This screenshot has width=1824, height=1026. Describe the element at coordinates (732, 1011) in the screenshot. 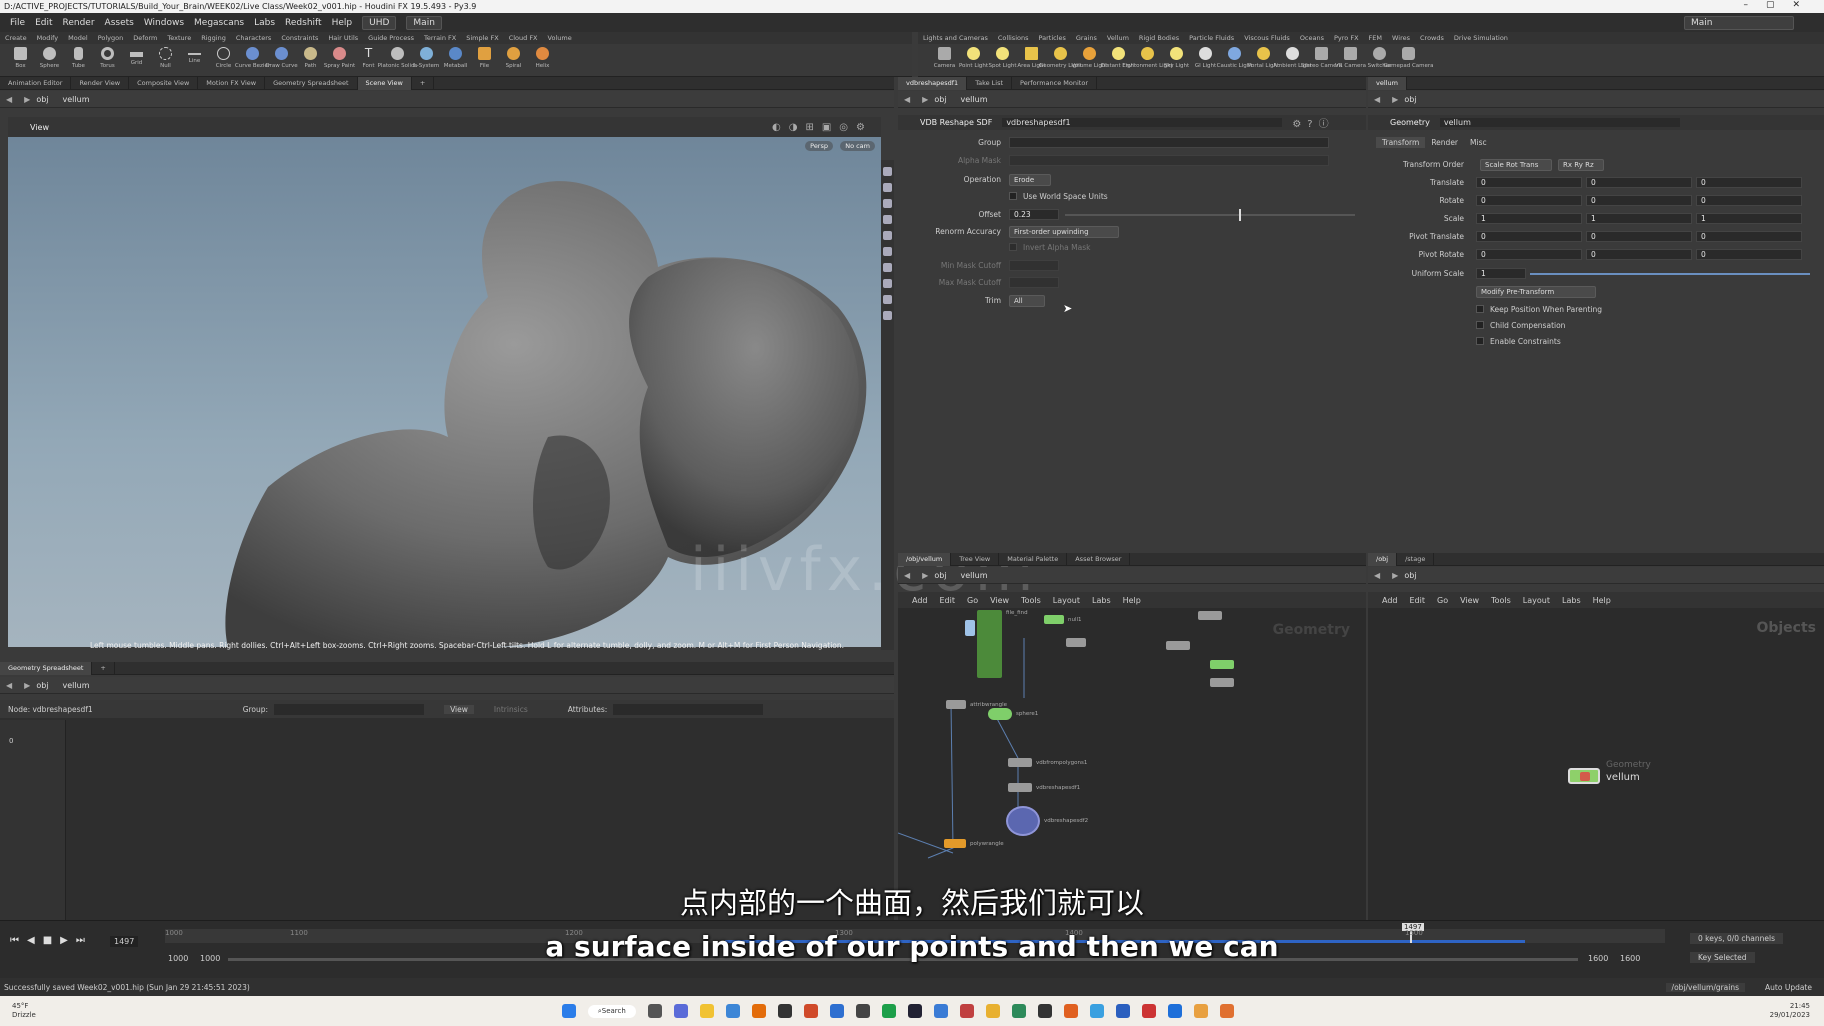

I see `edge-icon` at that location.